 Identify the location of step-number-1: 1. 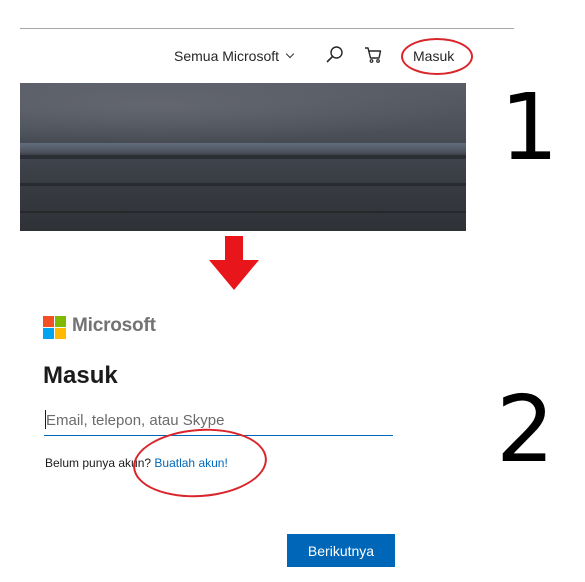
(529, 127).